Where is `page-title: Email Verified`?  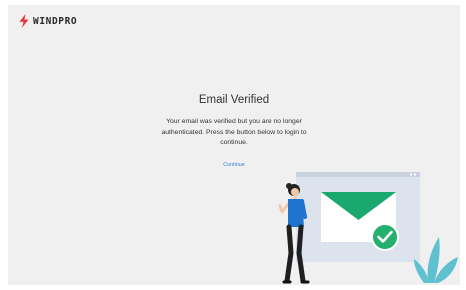 page-title: Email Verified is located at coordinates (234, 100).